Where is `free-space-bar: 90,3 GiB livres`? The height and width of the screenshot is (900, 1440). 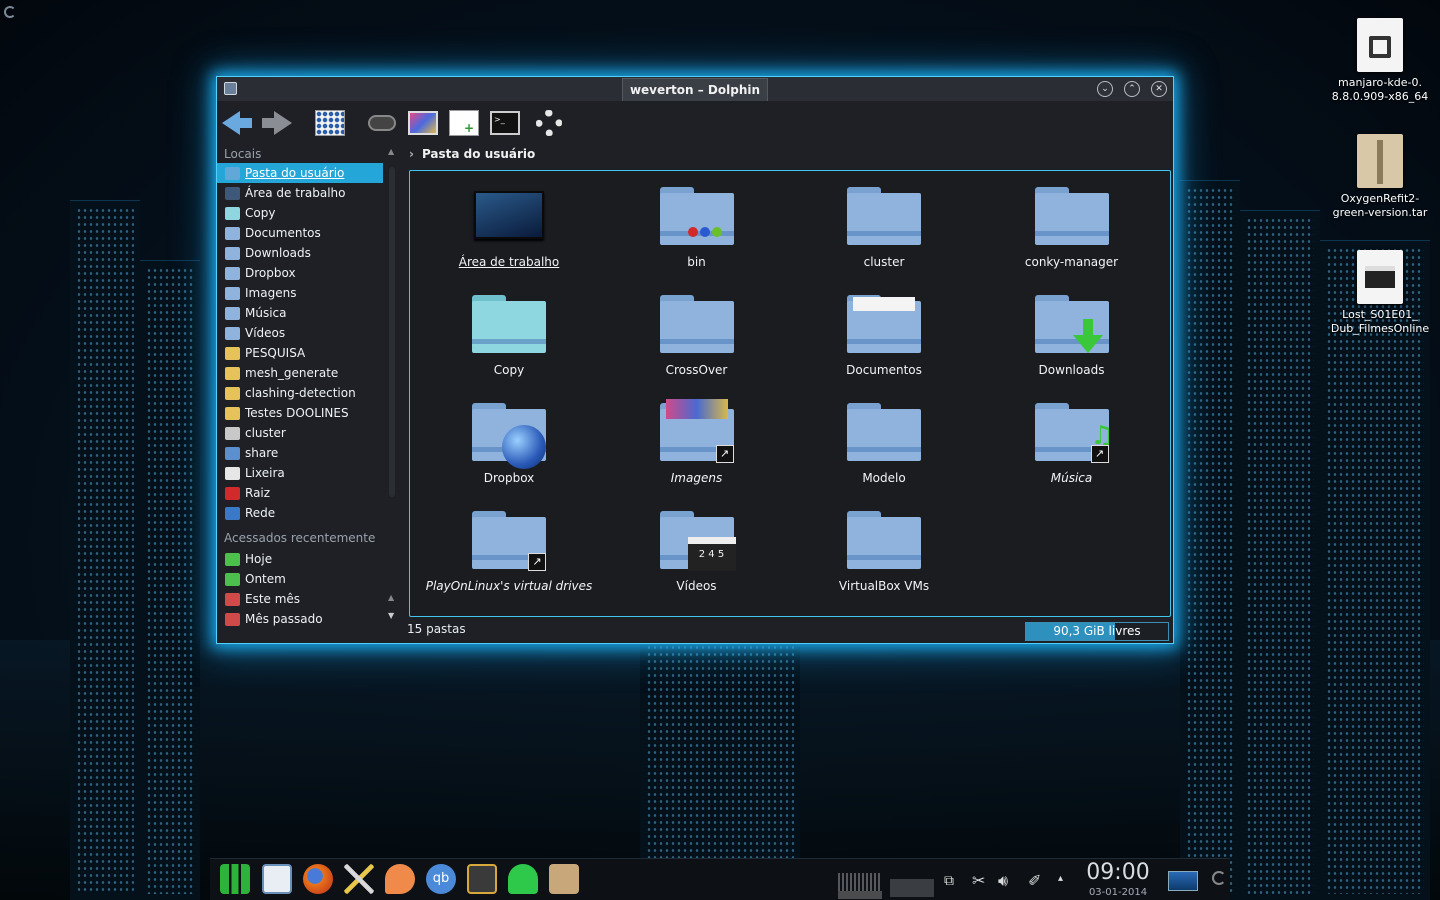 free-space-bar: 90,3 GiB livres is located at coordinates (1097, 631).